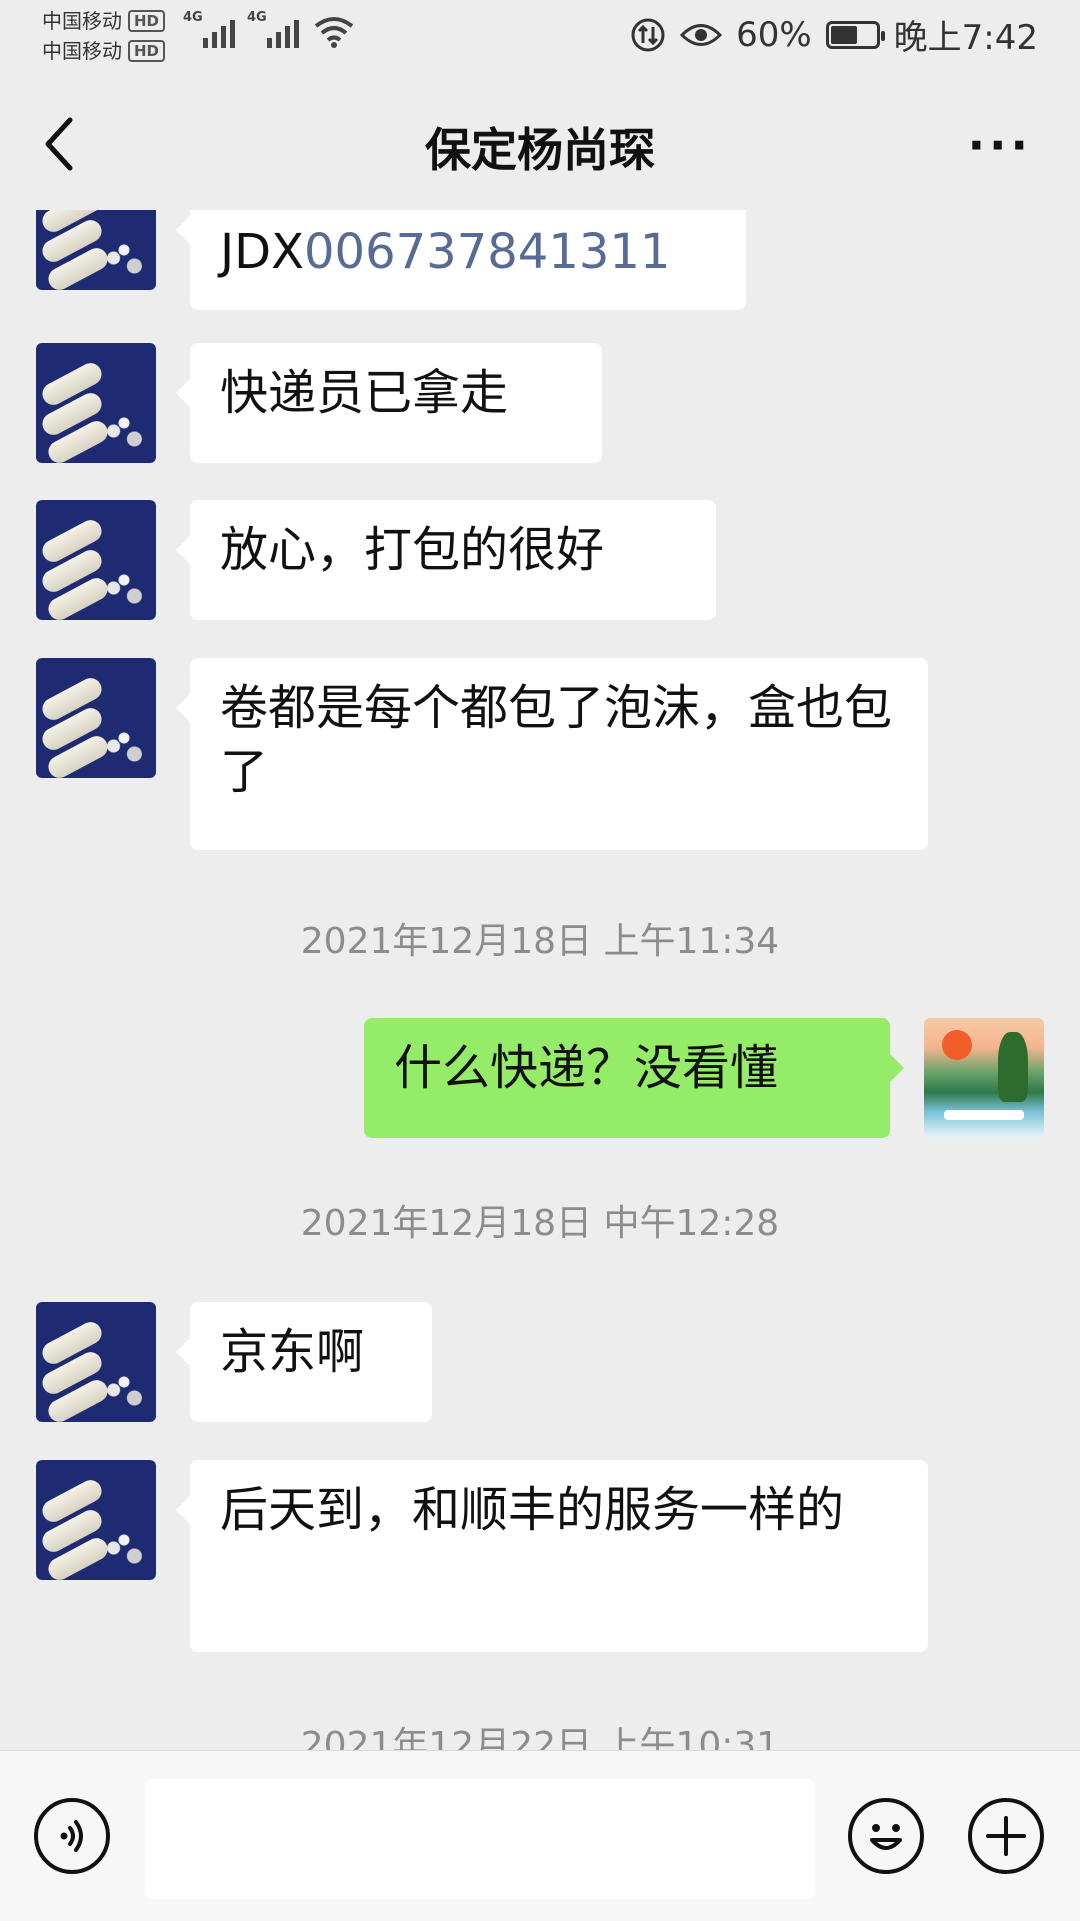 This screenshot has height=1921, width=1080. Describe the element at coordinates (540, 941) in the screenshot. I see `timestamp: 2021年12月18日 上午11:34` at that location.